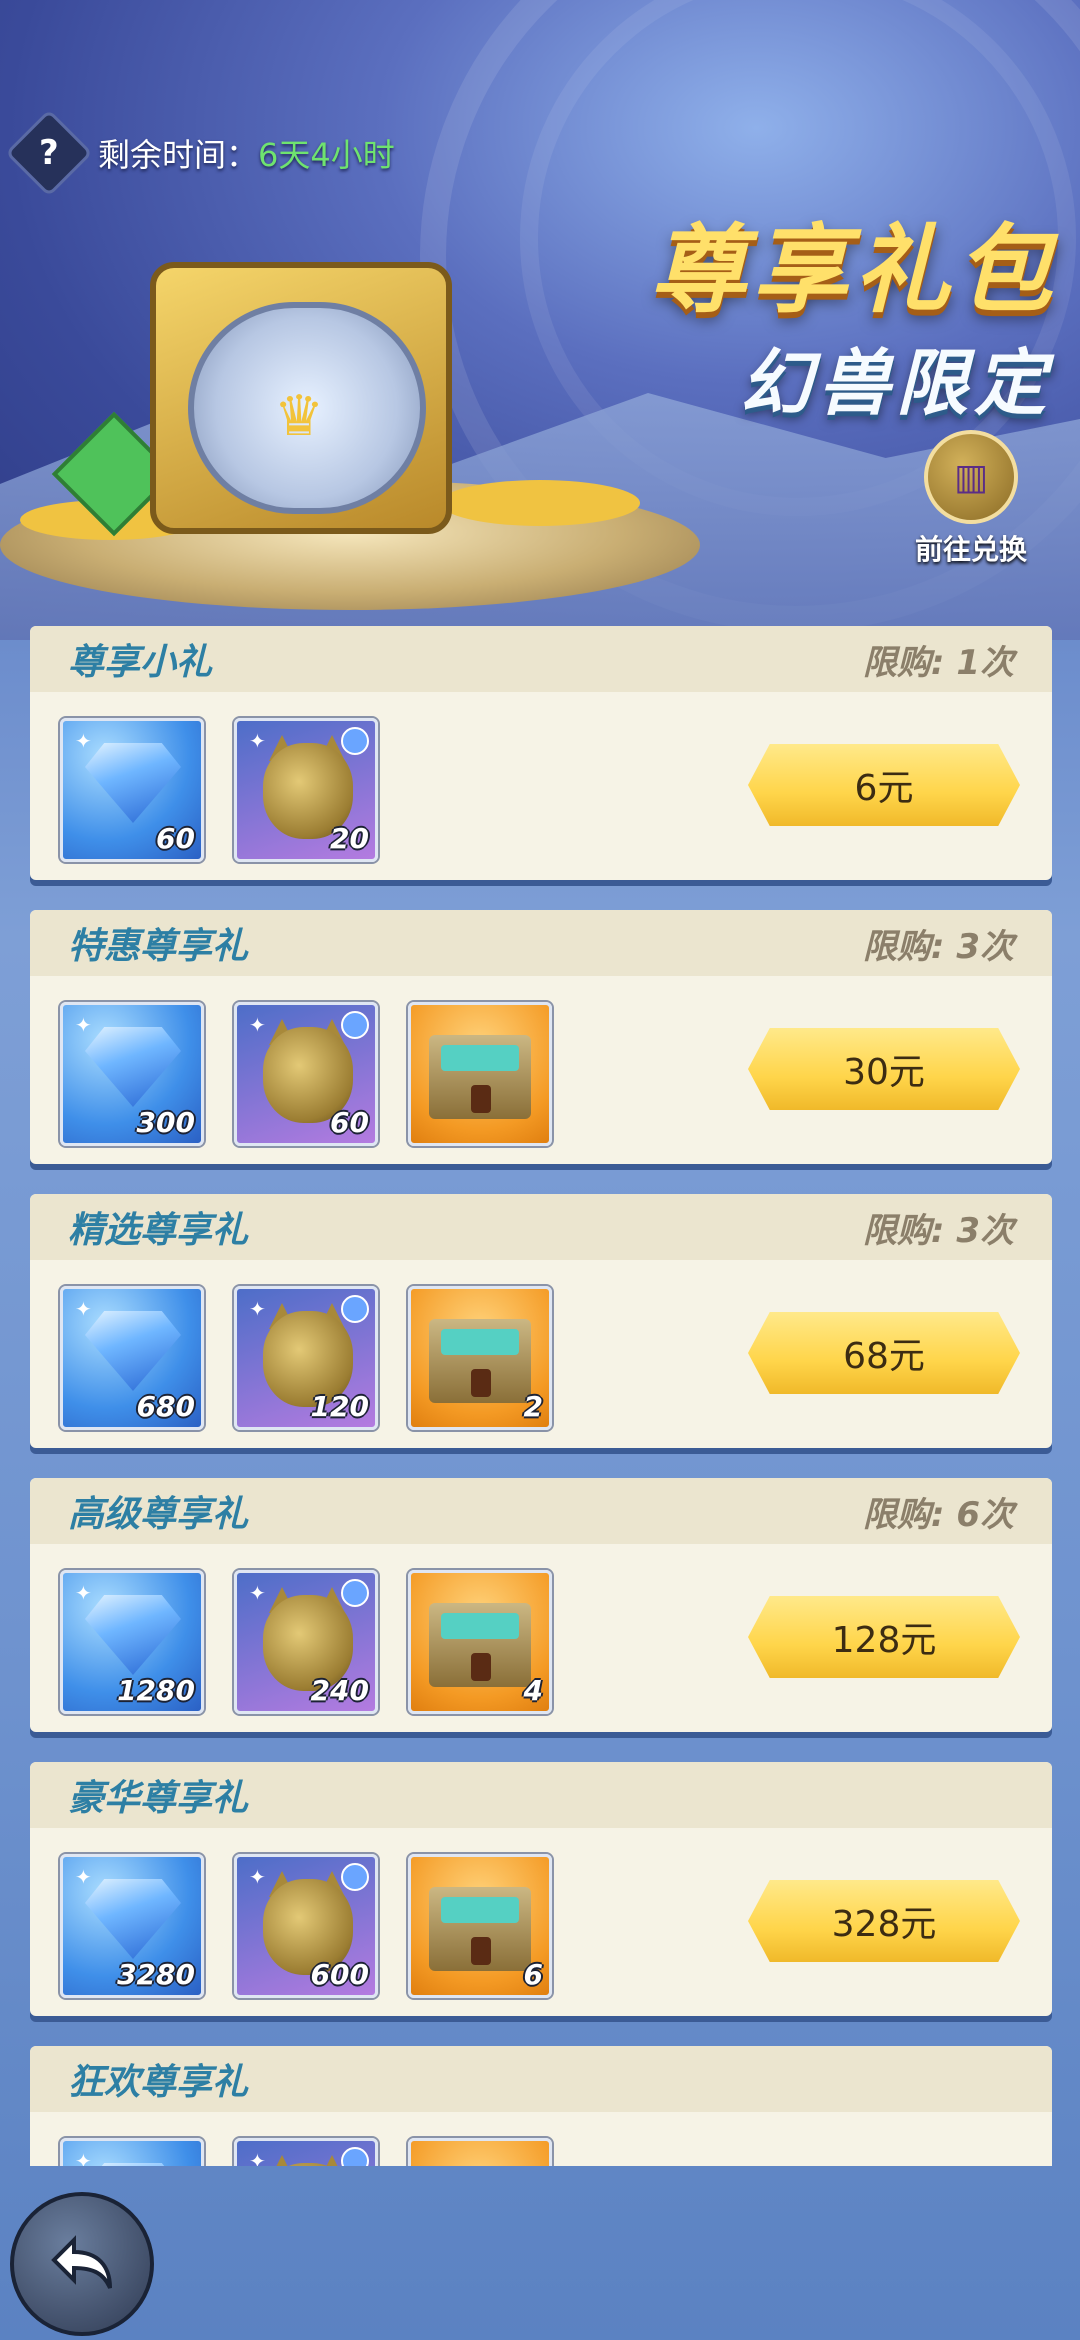 This screenshot has width=1080, height=2340. What do you see at coordinates (165, 1122) in the screenshot?
I see `item-quantity: 300` at bounding box center [165, 1122].